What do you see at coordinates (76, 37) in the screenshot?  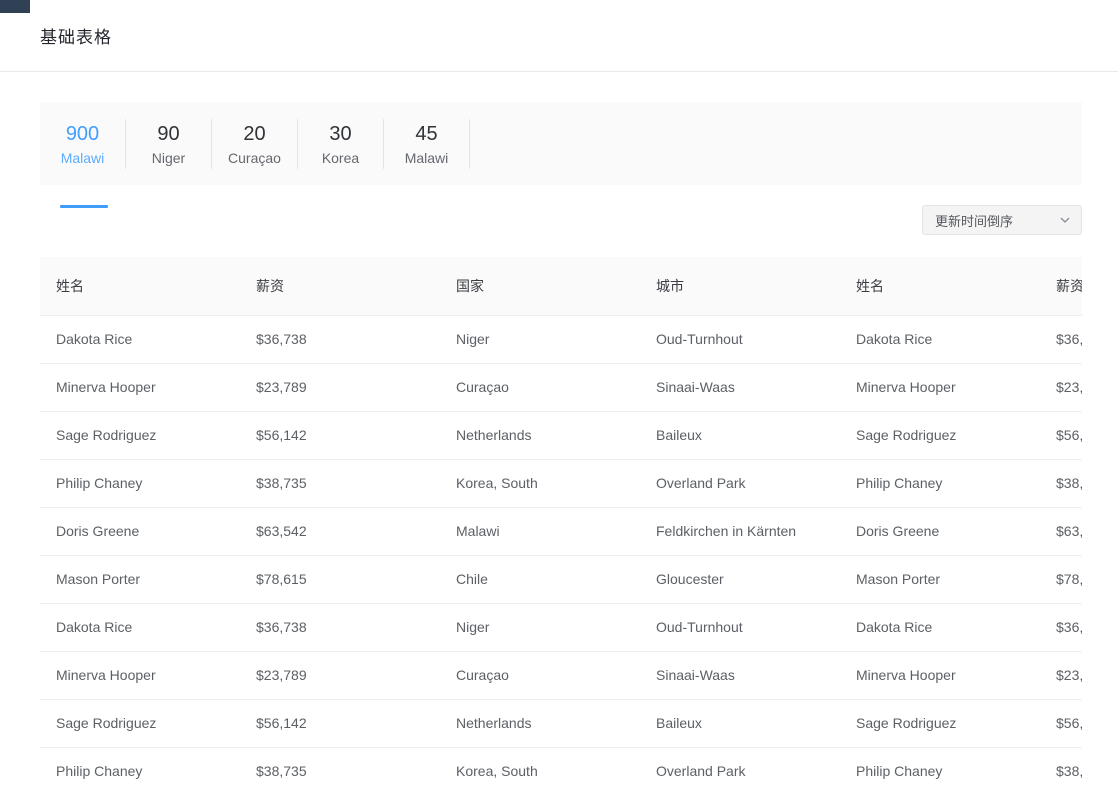 I see `page-title: 基础表格` at bounding box center [76, 37].